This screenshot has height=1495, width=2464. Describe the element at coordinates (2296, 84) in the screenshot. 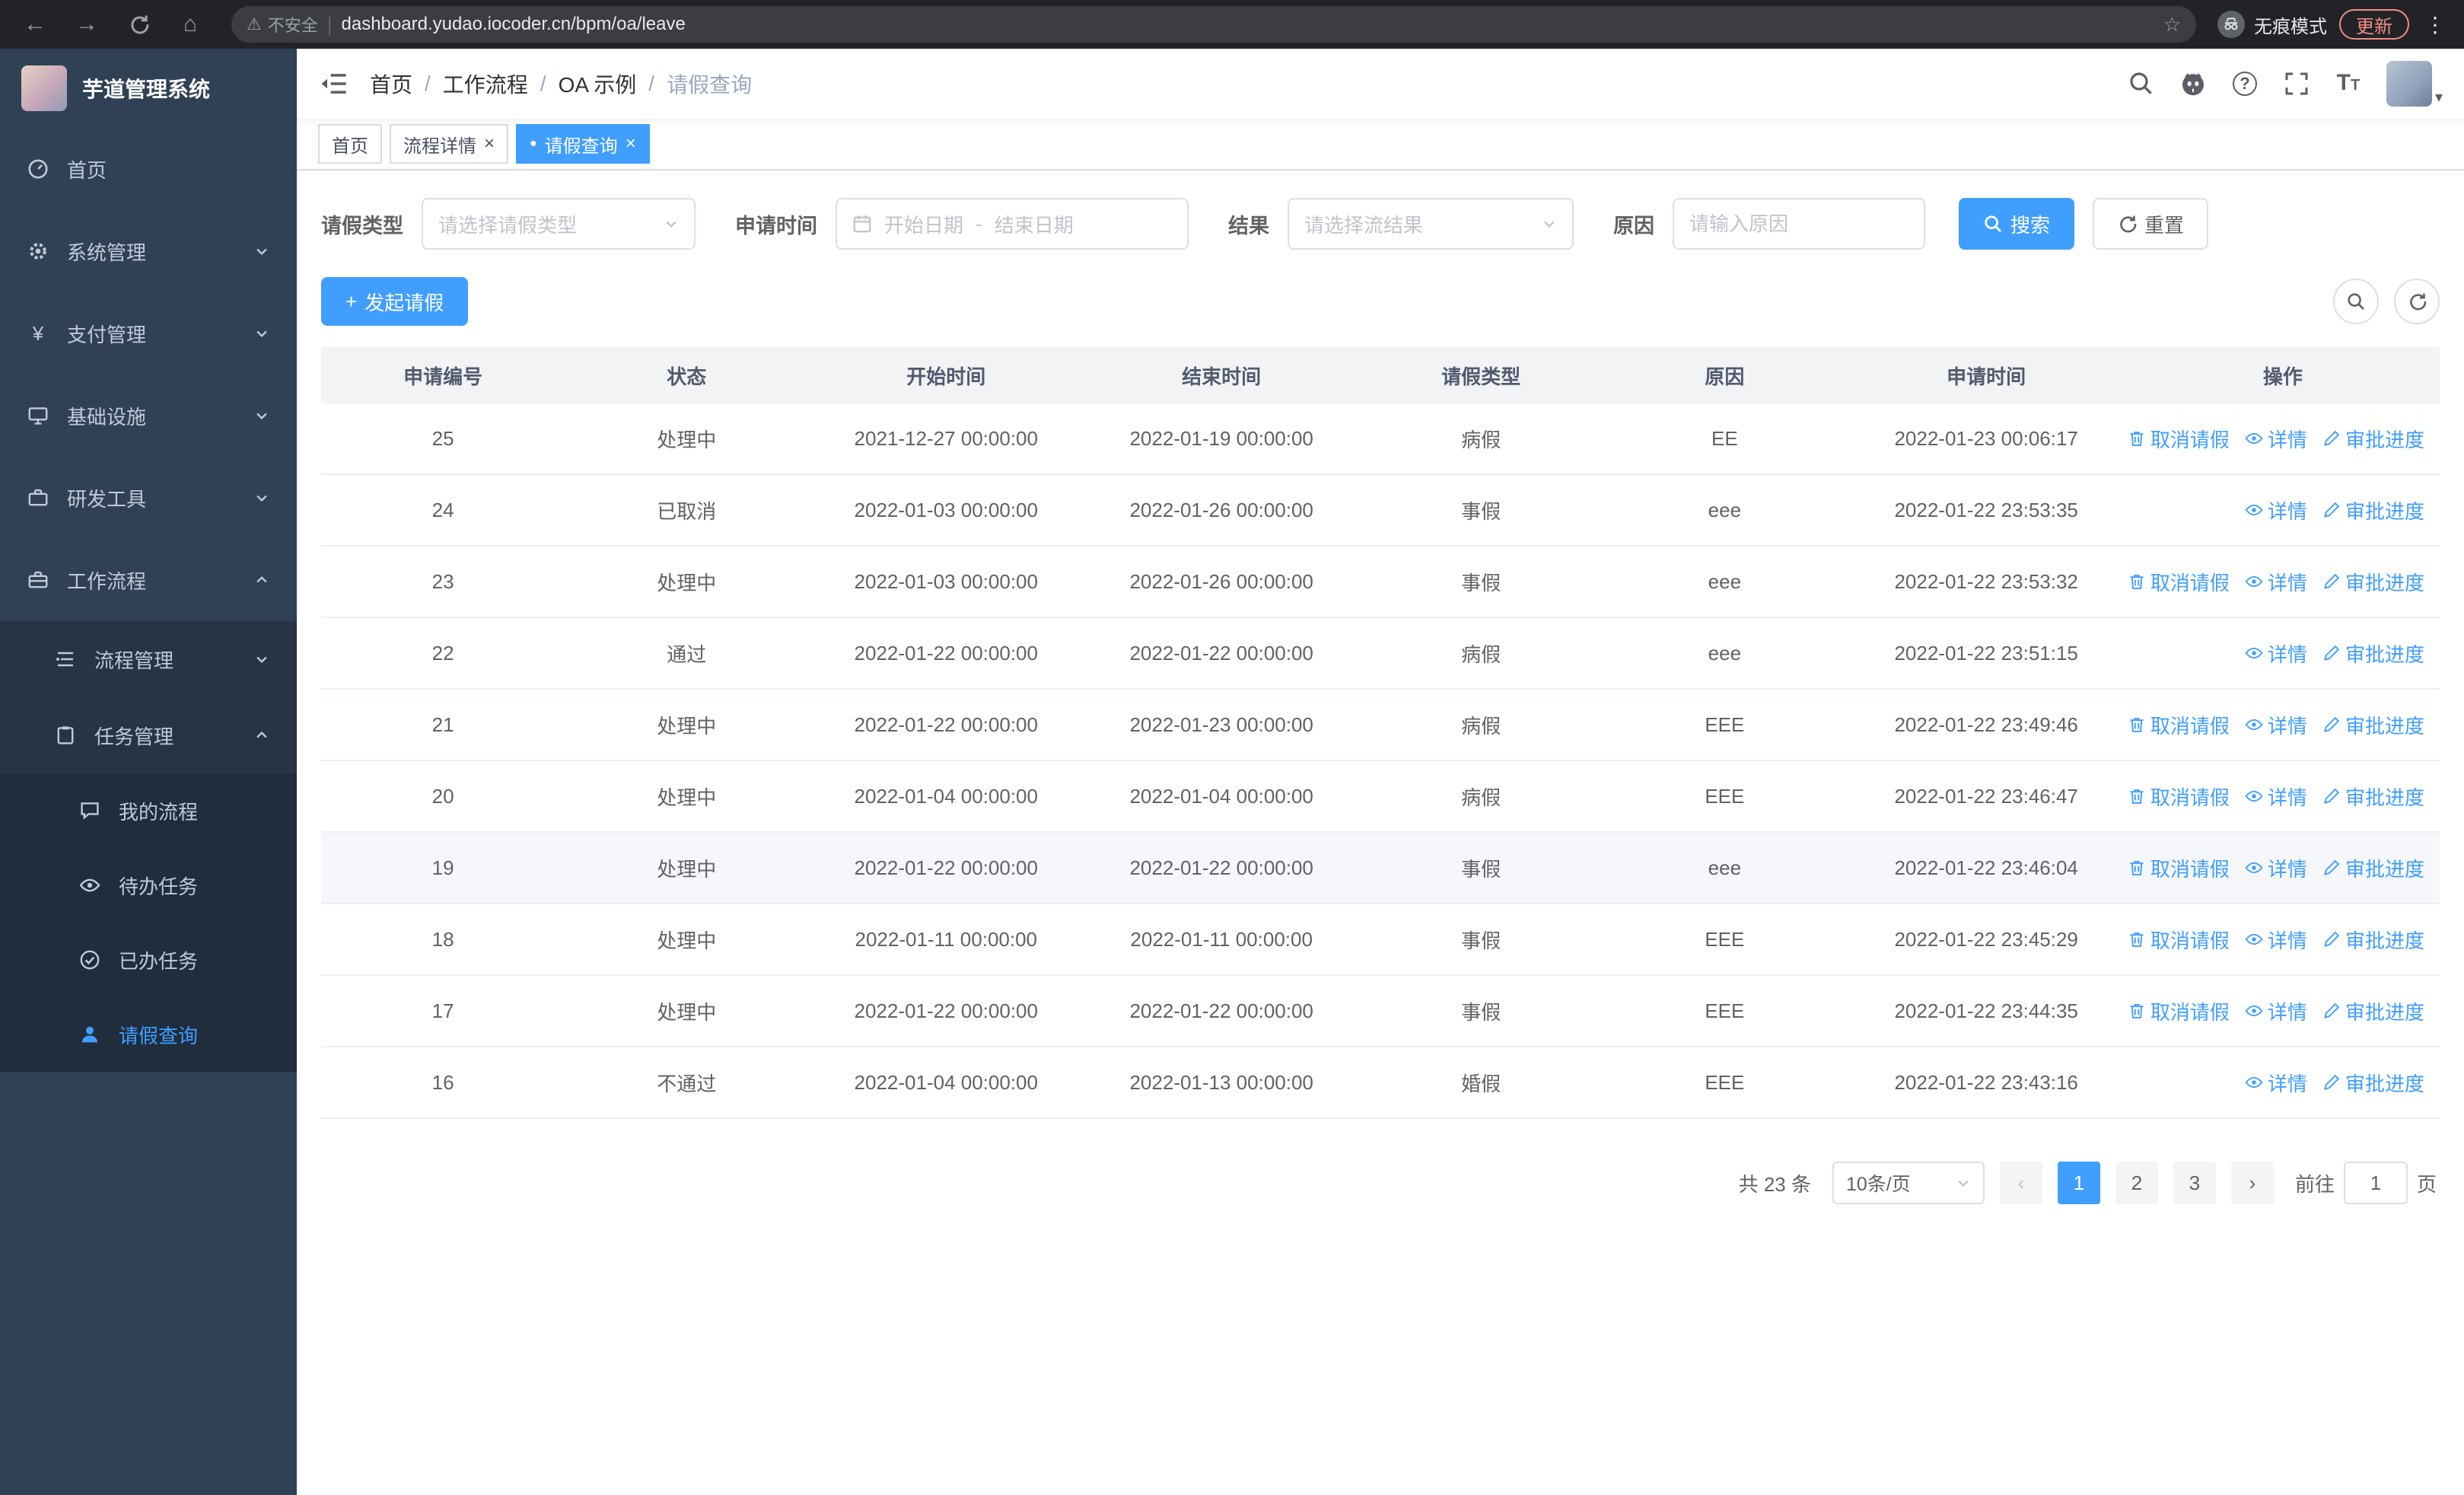

I see `fullscreen-button` at that location.